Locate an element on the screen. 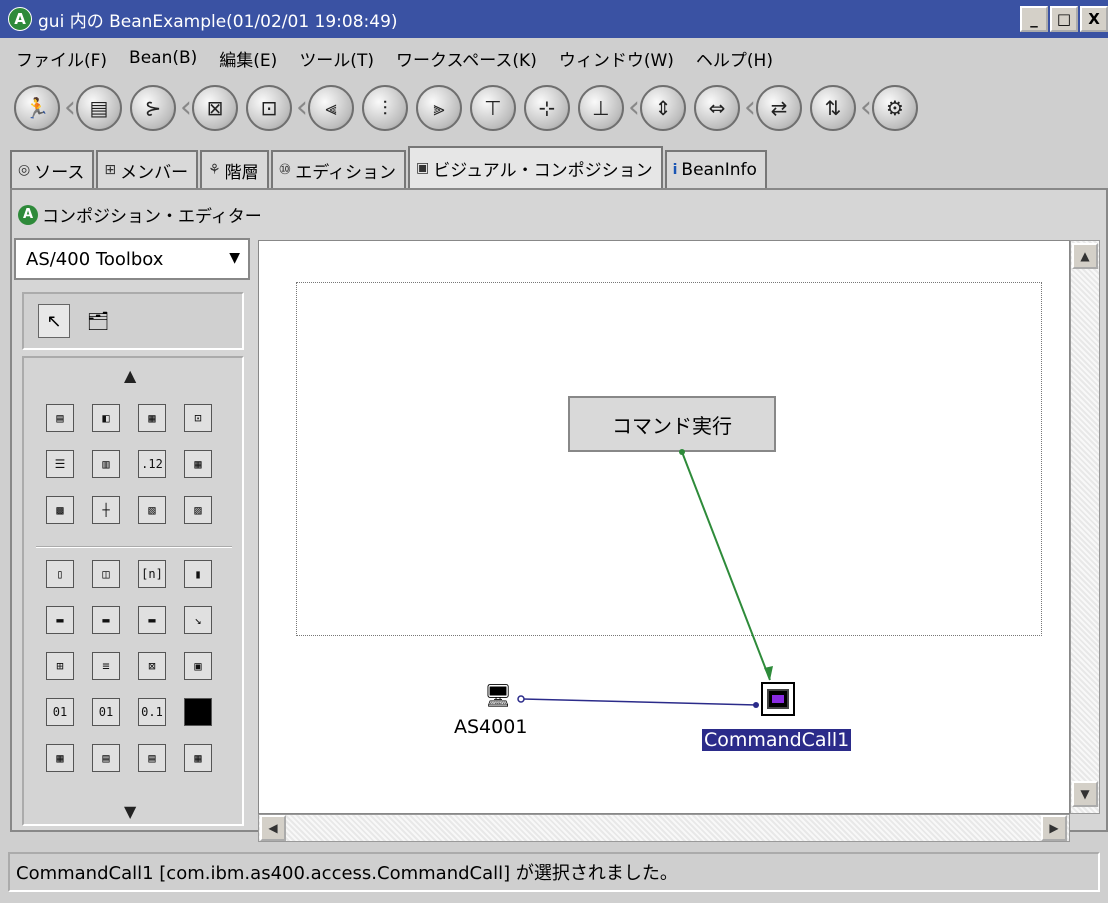 This screenshot has height=903, width=1108. members-icon: ⊞ is located at coordinates (110, 170).